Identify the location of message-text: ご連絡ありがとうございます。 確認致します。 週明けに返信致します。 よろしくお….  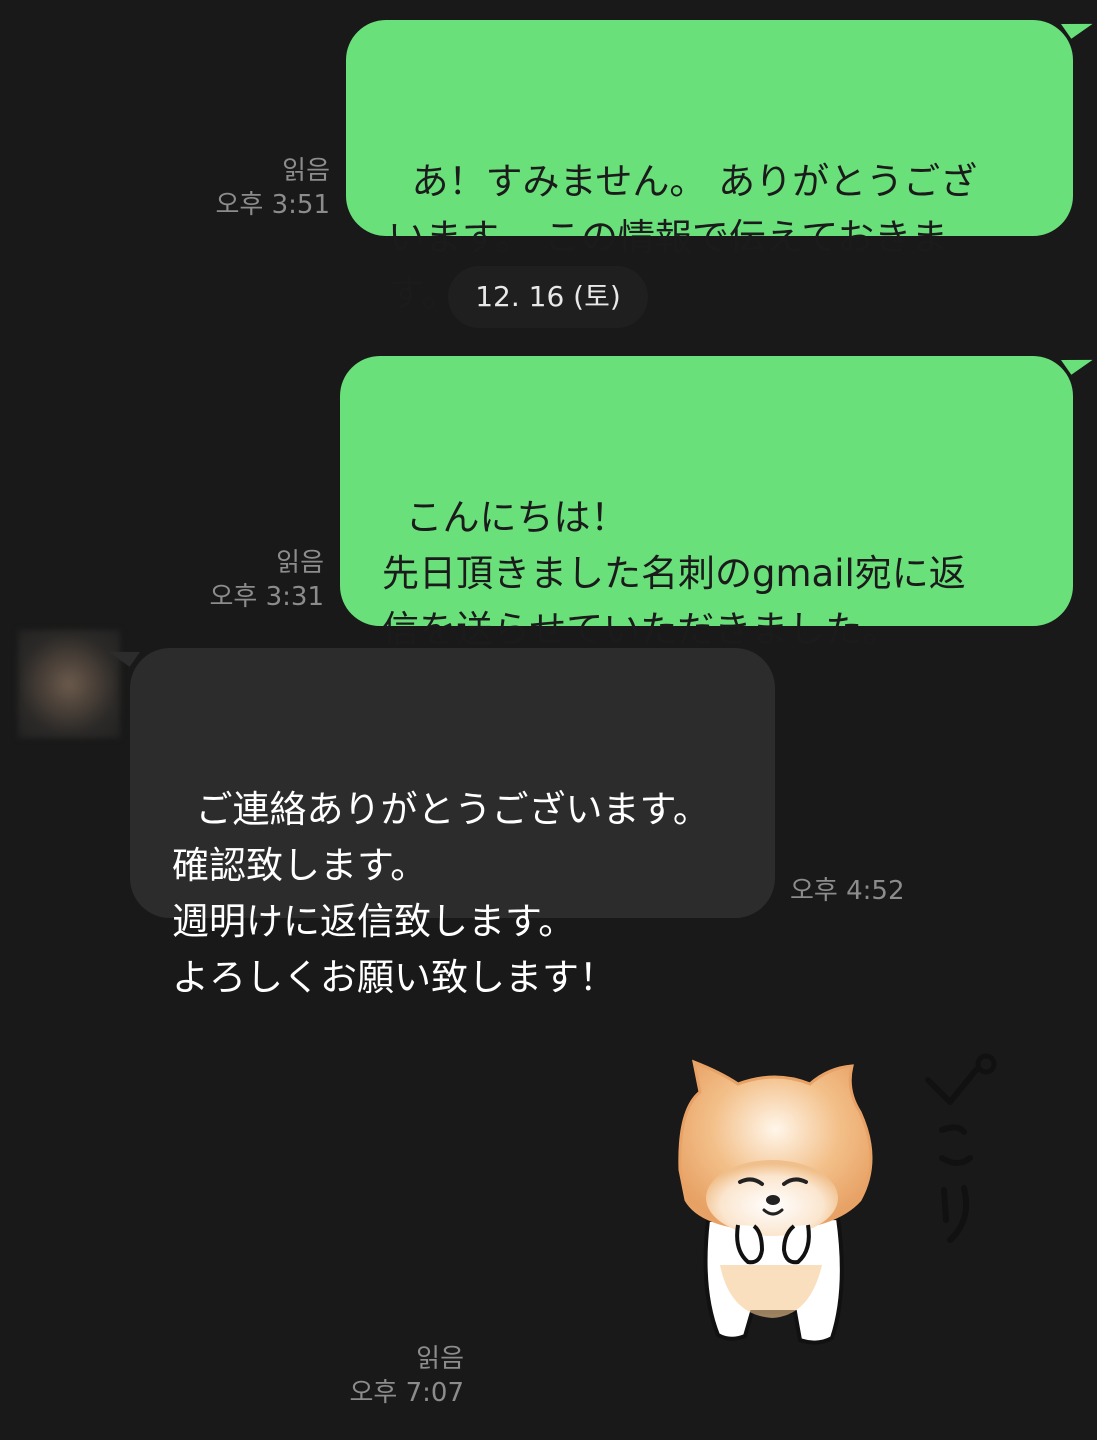
(441, 893).